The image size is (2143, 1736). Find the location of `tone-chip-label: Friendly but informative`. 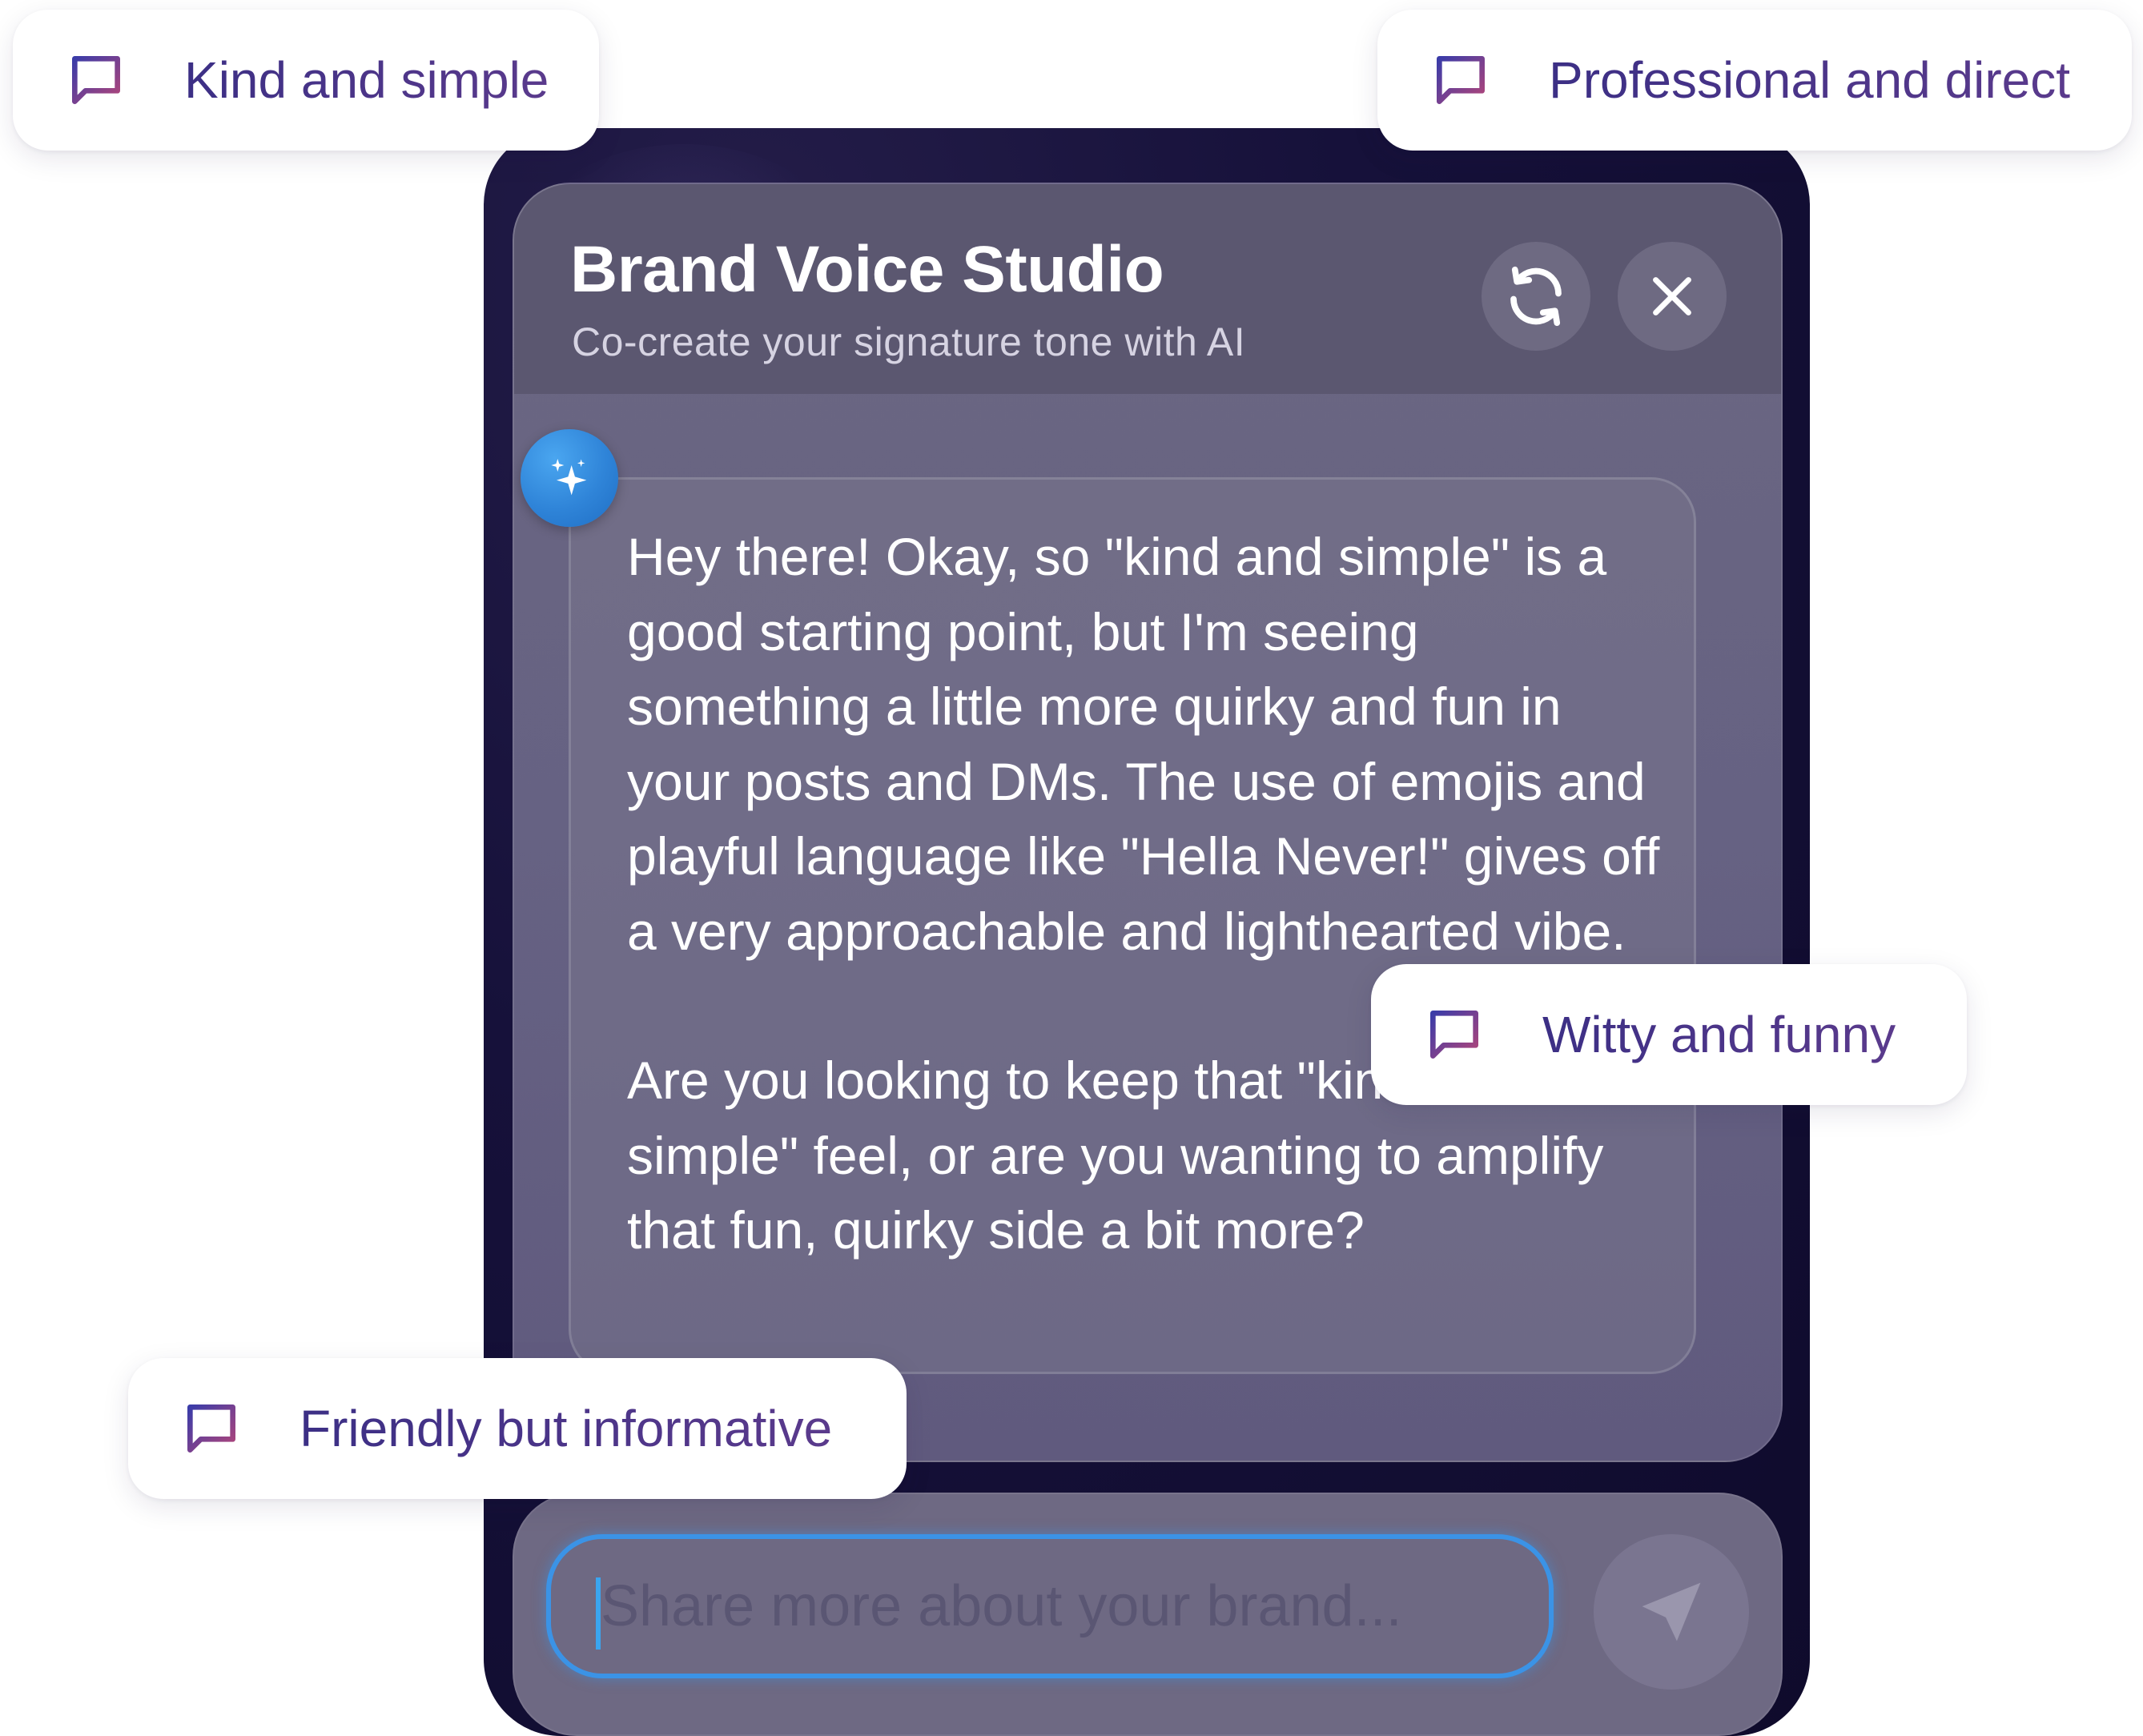

tone-chip-label: Friendly but informative is located at coordinates (566, 1428).